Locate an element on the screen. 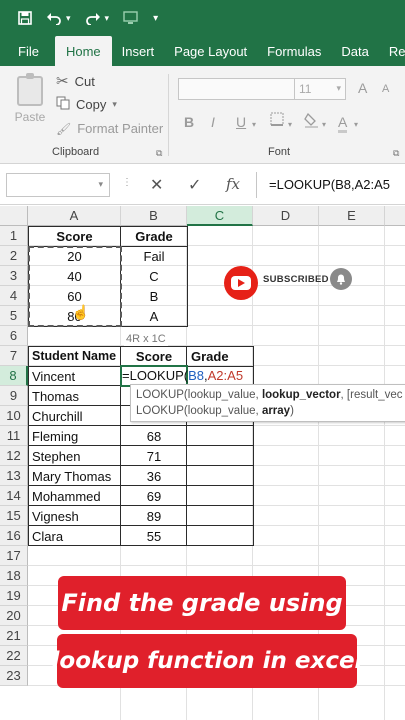 This screenshot has height=720, width=405. font-size-field: 11 ▾ is located at coordinates (320, 89).